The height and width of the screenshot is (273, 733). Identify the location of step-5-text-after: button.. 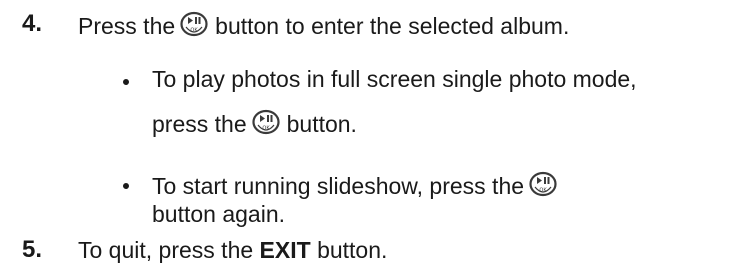
(352, 250).